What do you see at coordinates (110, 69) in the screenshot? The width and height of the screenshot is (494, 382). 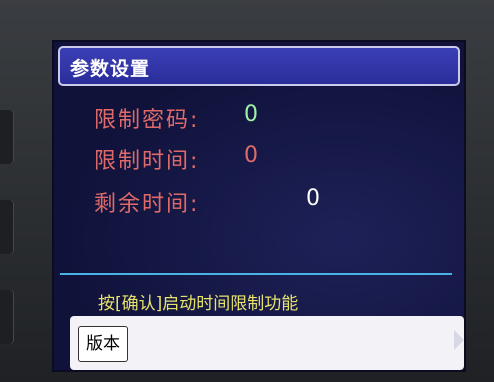 I see `page-title: 参数设置` at bounding box center [110, 69].